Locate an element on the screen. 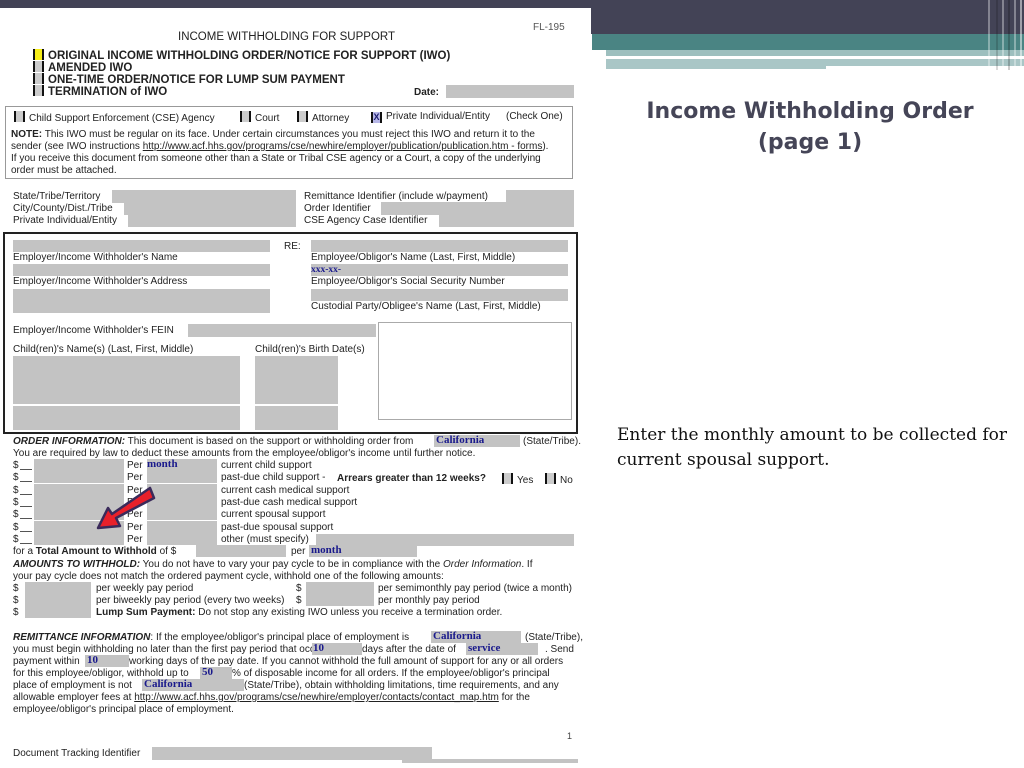  employer-name-field is located at coordinates (141, 246).